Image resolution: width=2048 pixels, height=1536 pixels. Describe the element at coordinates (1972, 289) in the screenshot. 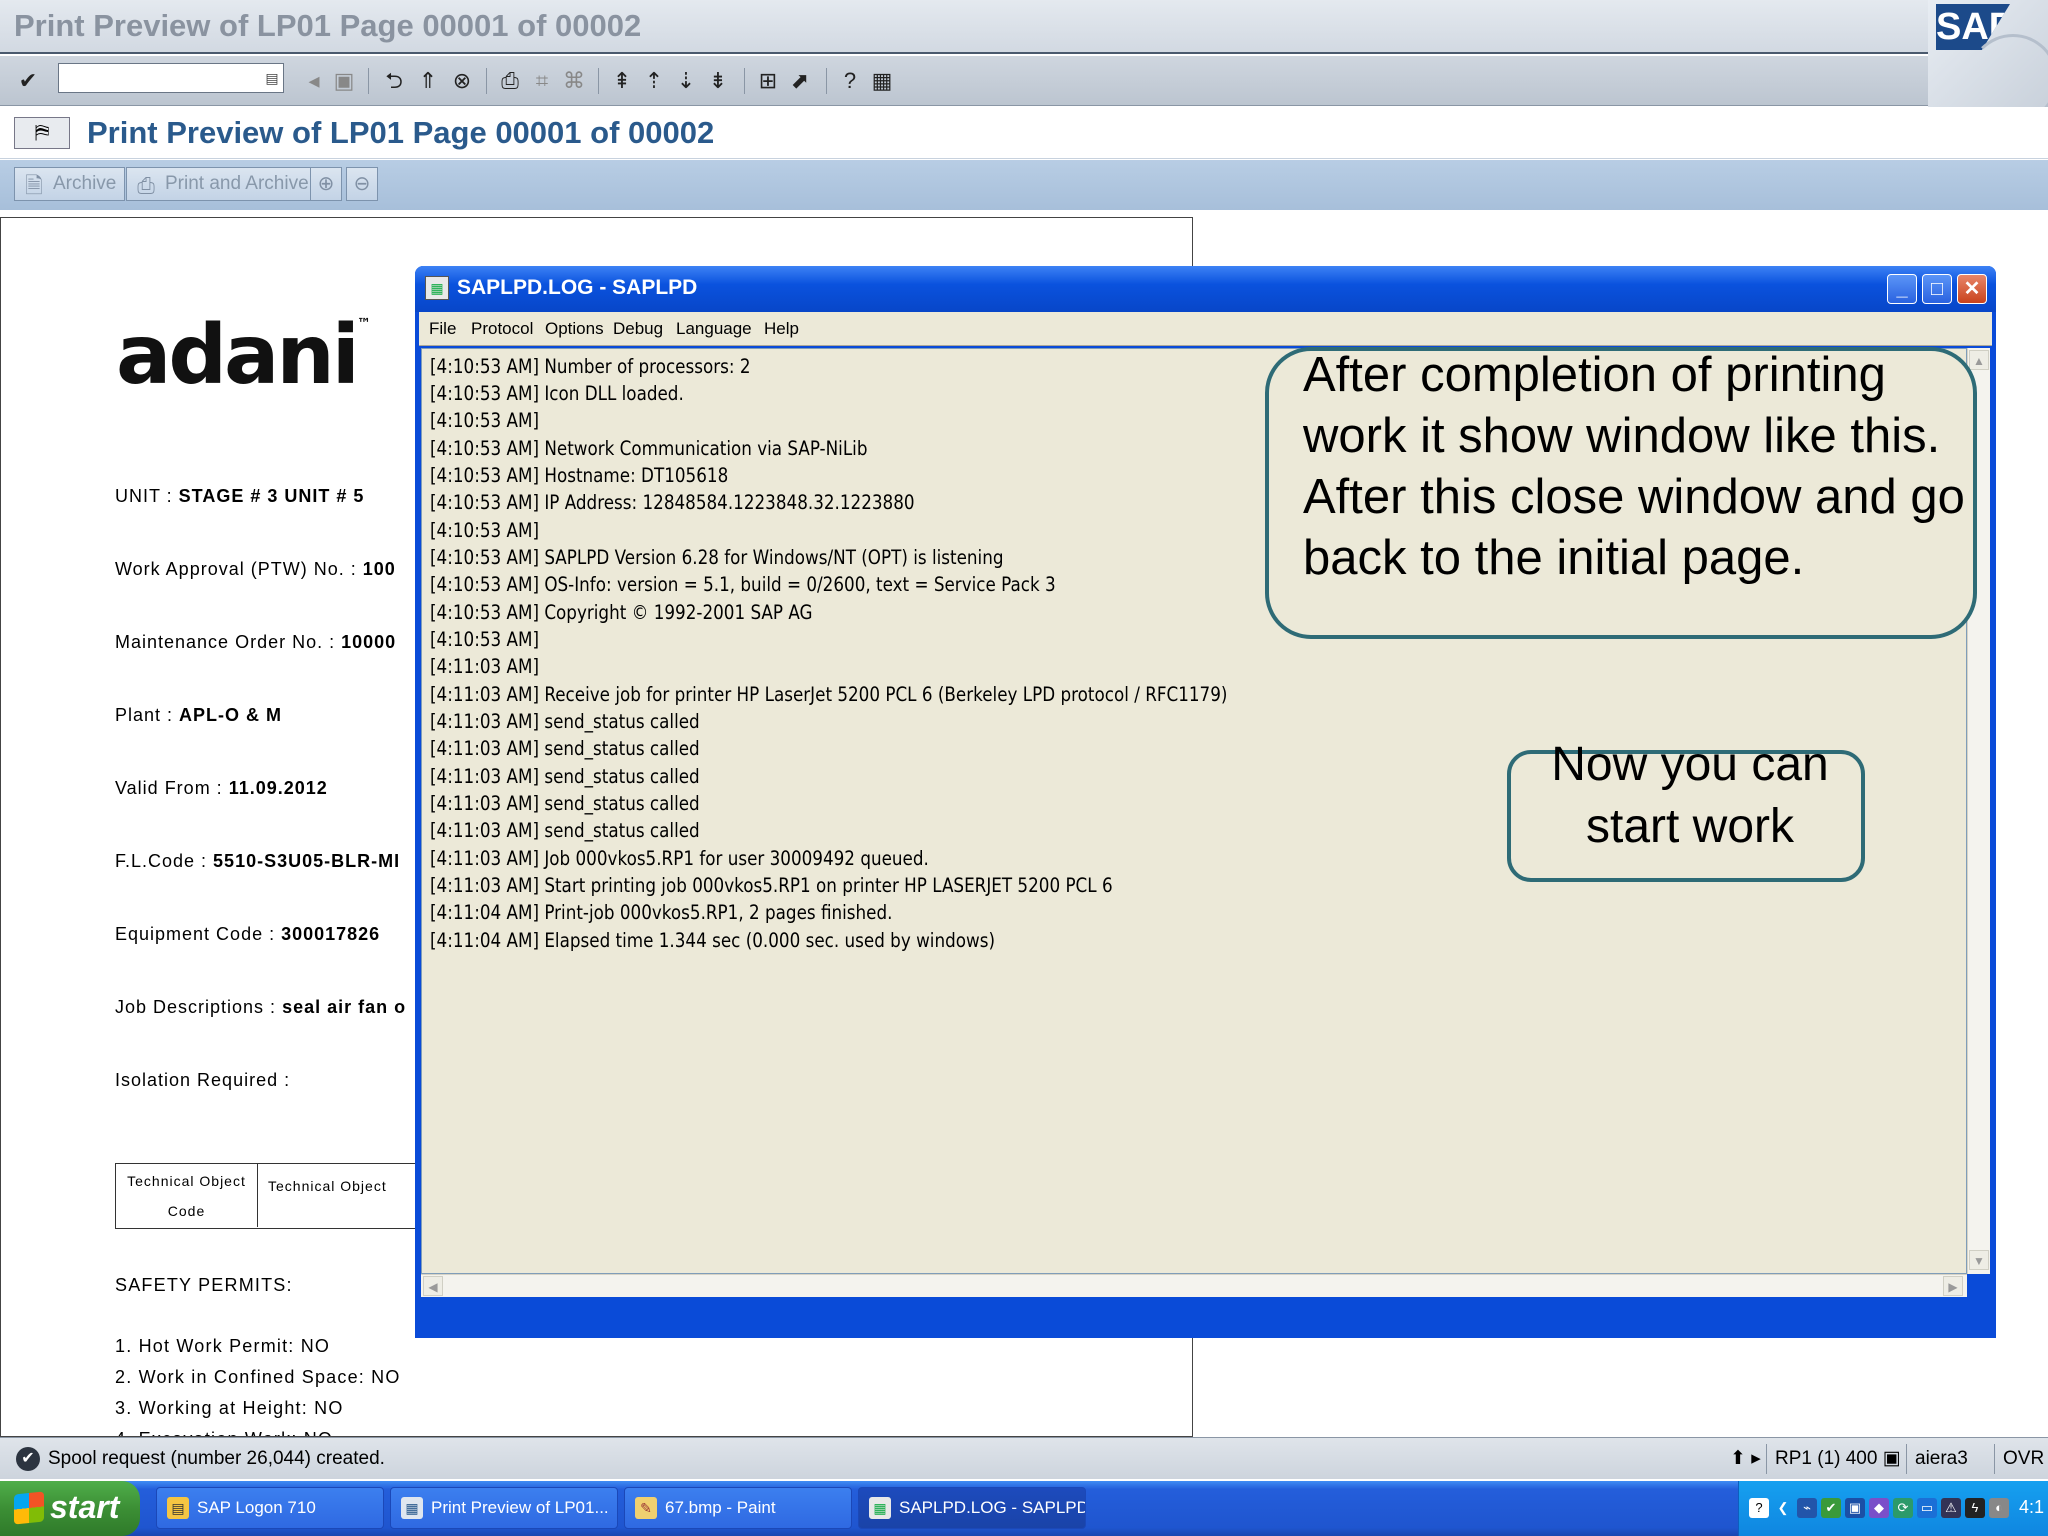

I see `close-button: ✕` at that location.